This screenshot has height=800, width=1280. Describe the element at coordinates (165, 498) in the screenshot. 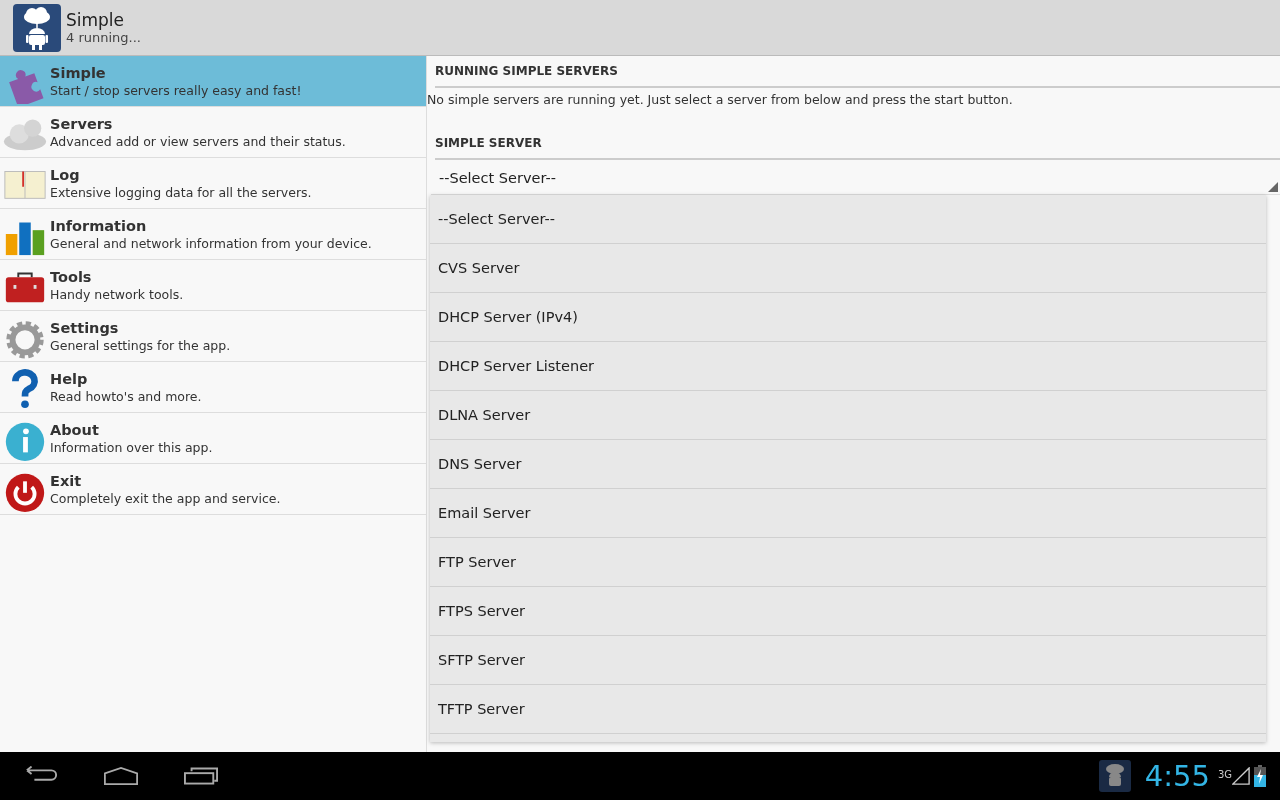

I see `menu-item-description: Completely exit the app and service.` at that location.